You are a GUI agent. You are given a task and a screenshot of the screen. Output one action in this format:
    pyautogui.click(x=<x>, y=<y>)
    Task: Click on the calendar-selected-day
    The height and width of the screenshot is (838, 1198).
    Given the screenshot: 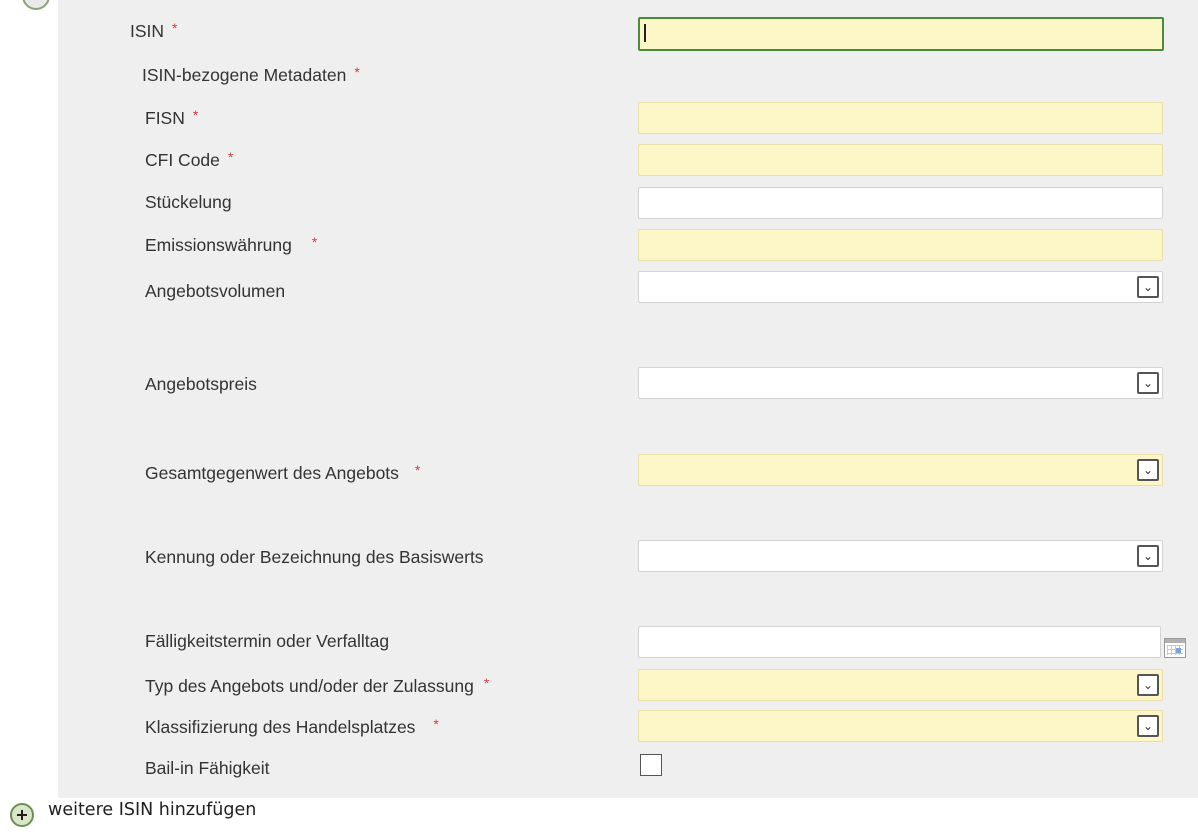 What is the action you would take?
    pyautogui.click(x=1178, y=650)
    